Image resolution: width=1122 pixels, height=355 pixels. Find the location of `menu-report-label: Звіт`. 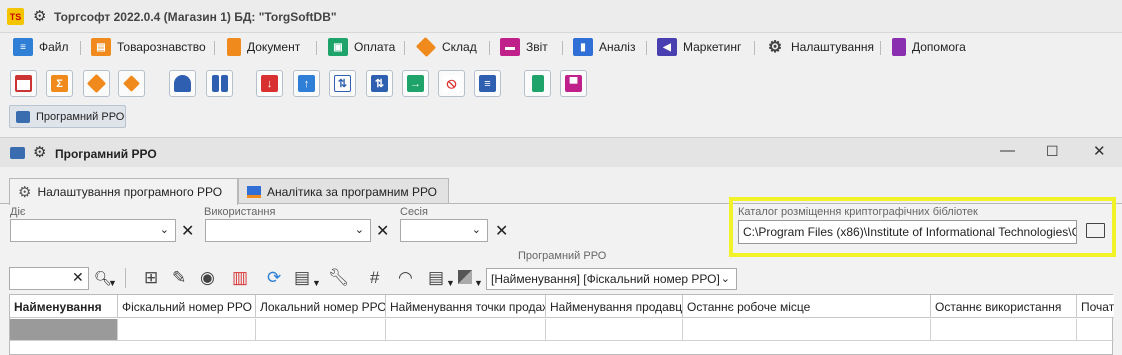

menu-report-label: Звіт is located at coordinates (537, 47).